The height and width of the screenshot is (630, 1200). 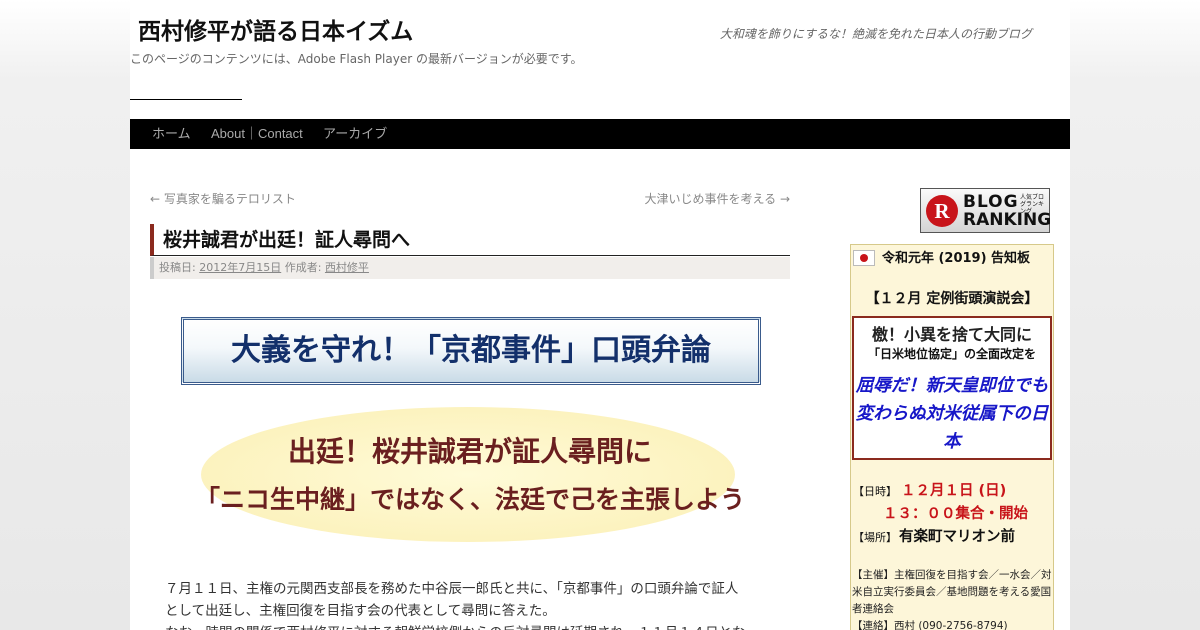 I want to click on notice-board-title: 令和元年 (2019) 告知板, so click(x=956, y=258).